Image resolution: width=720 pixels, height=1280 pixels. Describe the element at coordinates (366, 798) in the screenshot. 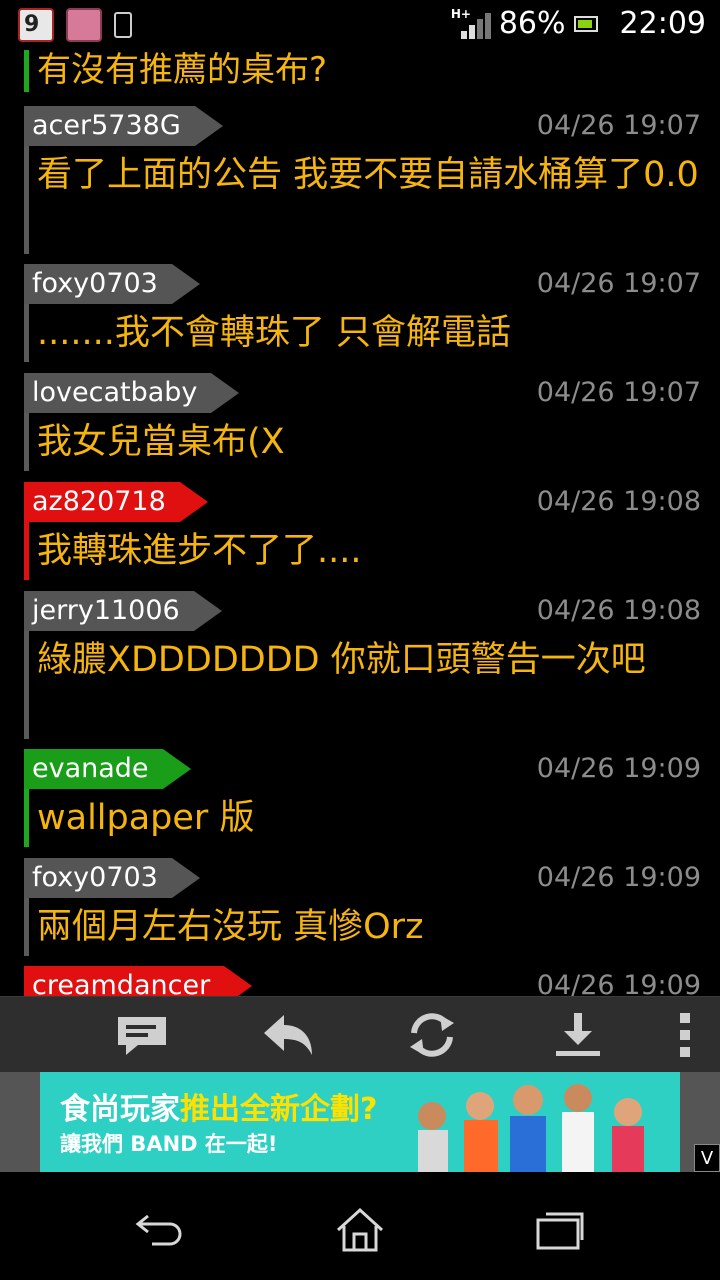

I see `chat-message: evanade 04/26 19:09 wallpaper 版` at that location.